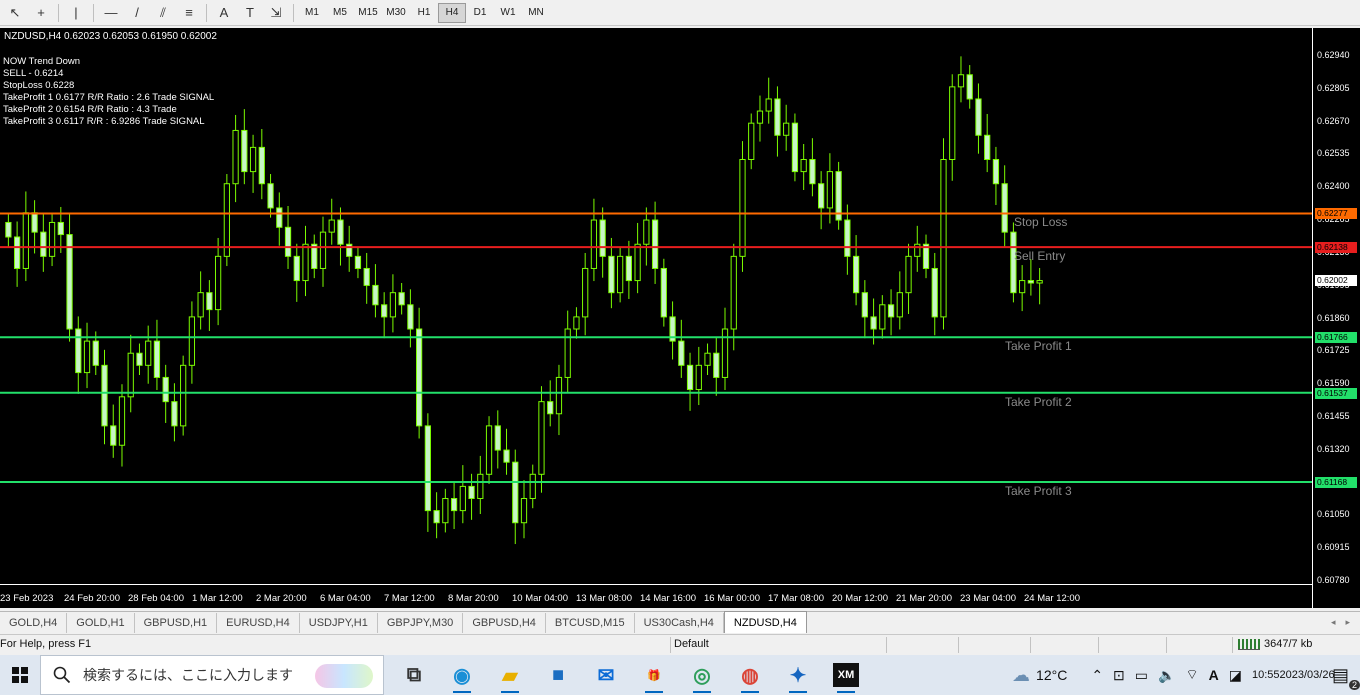  Describe the element at coordinates (462, 675) in the screenshot. I see `taskbar-app: ◉` at that location.